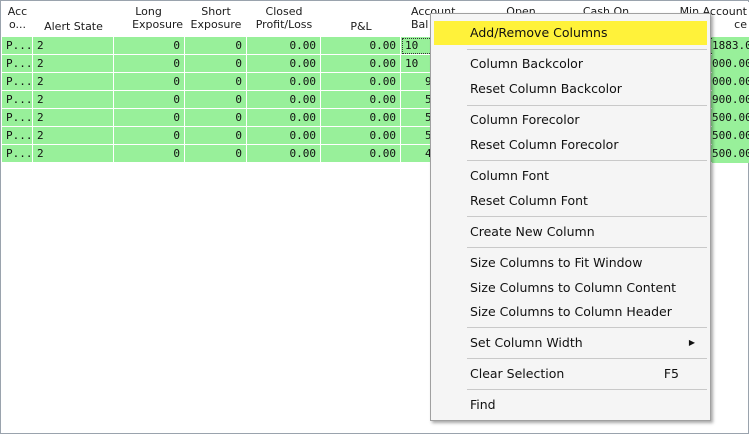 The width and height of the screenshot is (749, 434). I want to click on menu-item-label: Add/Remove Columns, so click(539, 32).